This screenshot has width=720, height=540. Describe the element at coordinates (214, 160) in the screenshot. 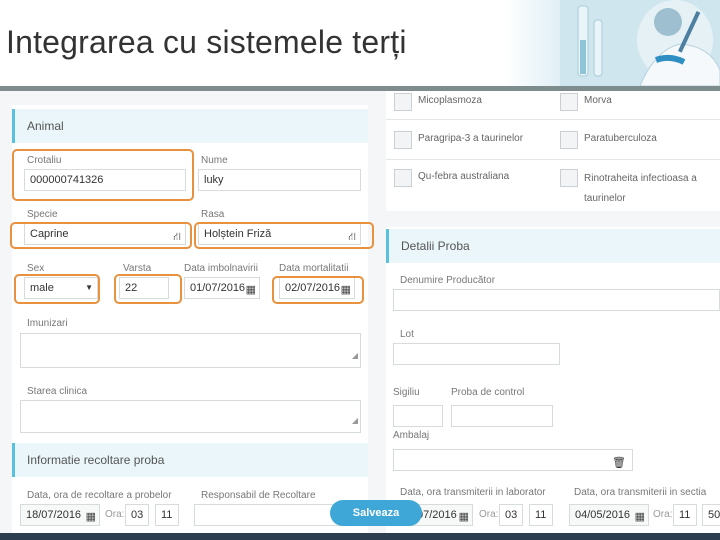

I see `nume-label: Nume` at that location.